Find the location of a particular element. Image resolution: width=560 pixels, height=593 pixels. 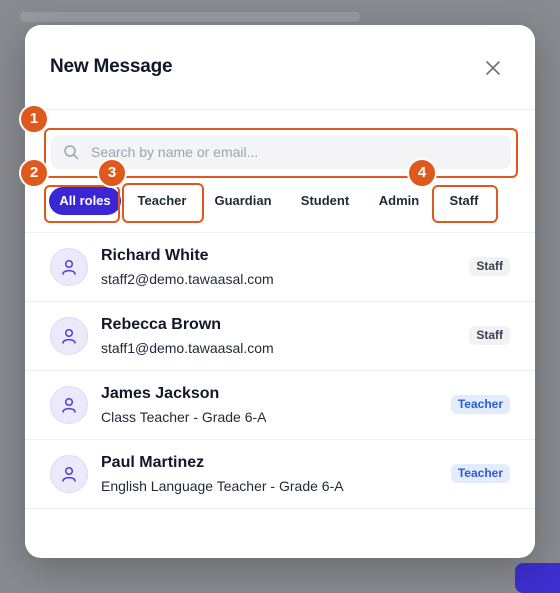

annotation-marker-2: 2 is located at coordinates (34, 173).